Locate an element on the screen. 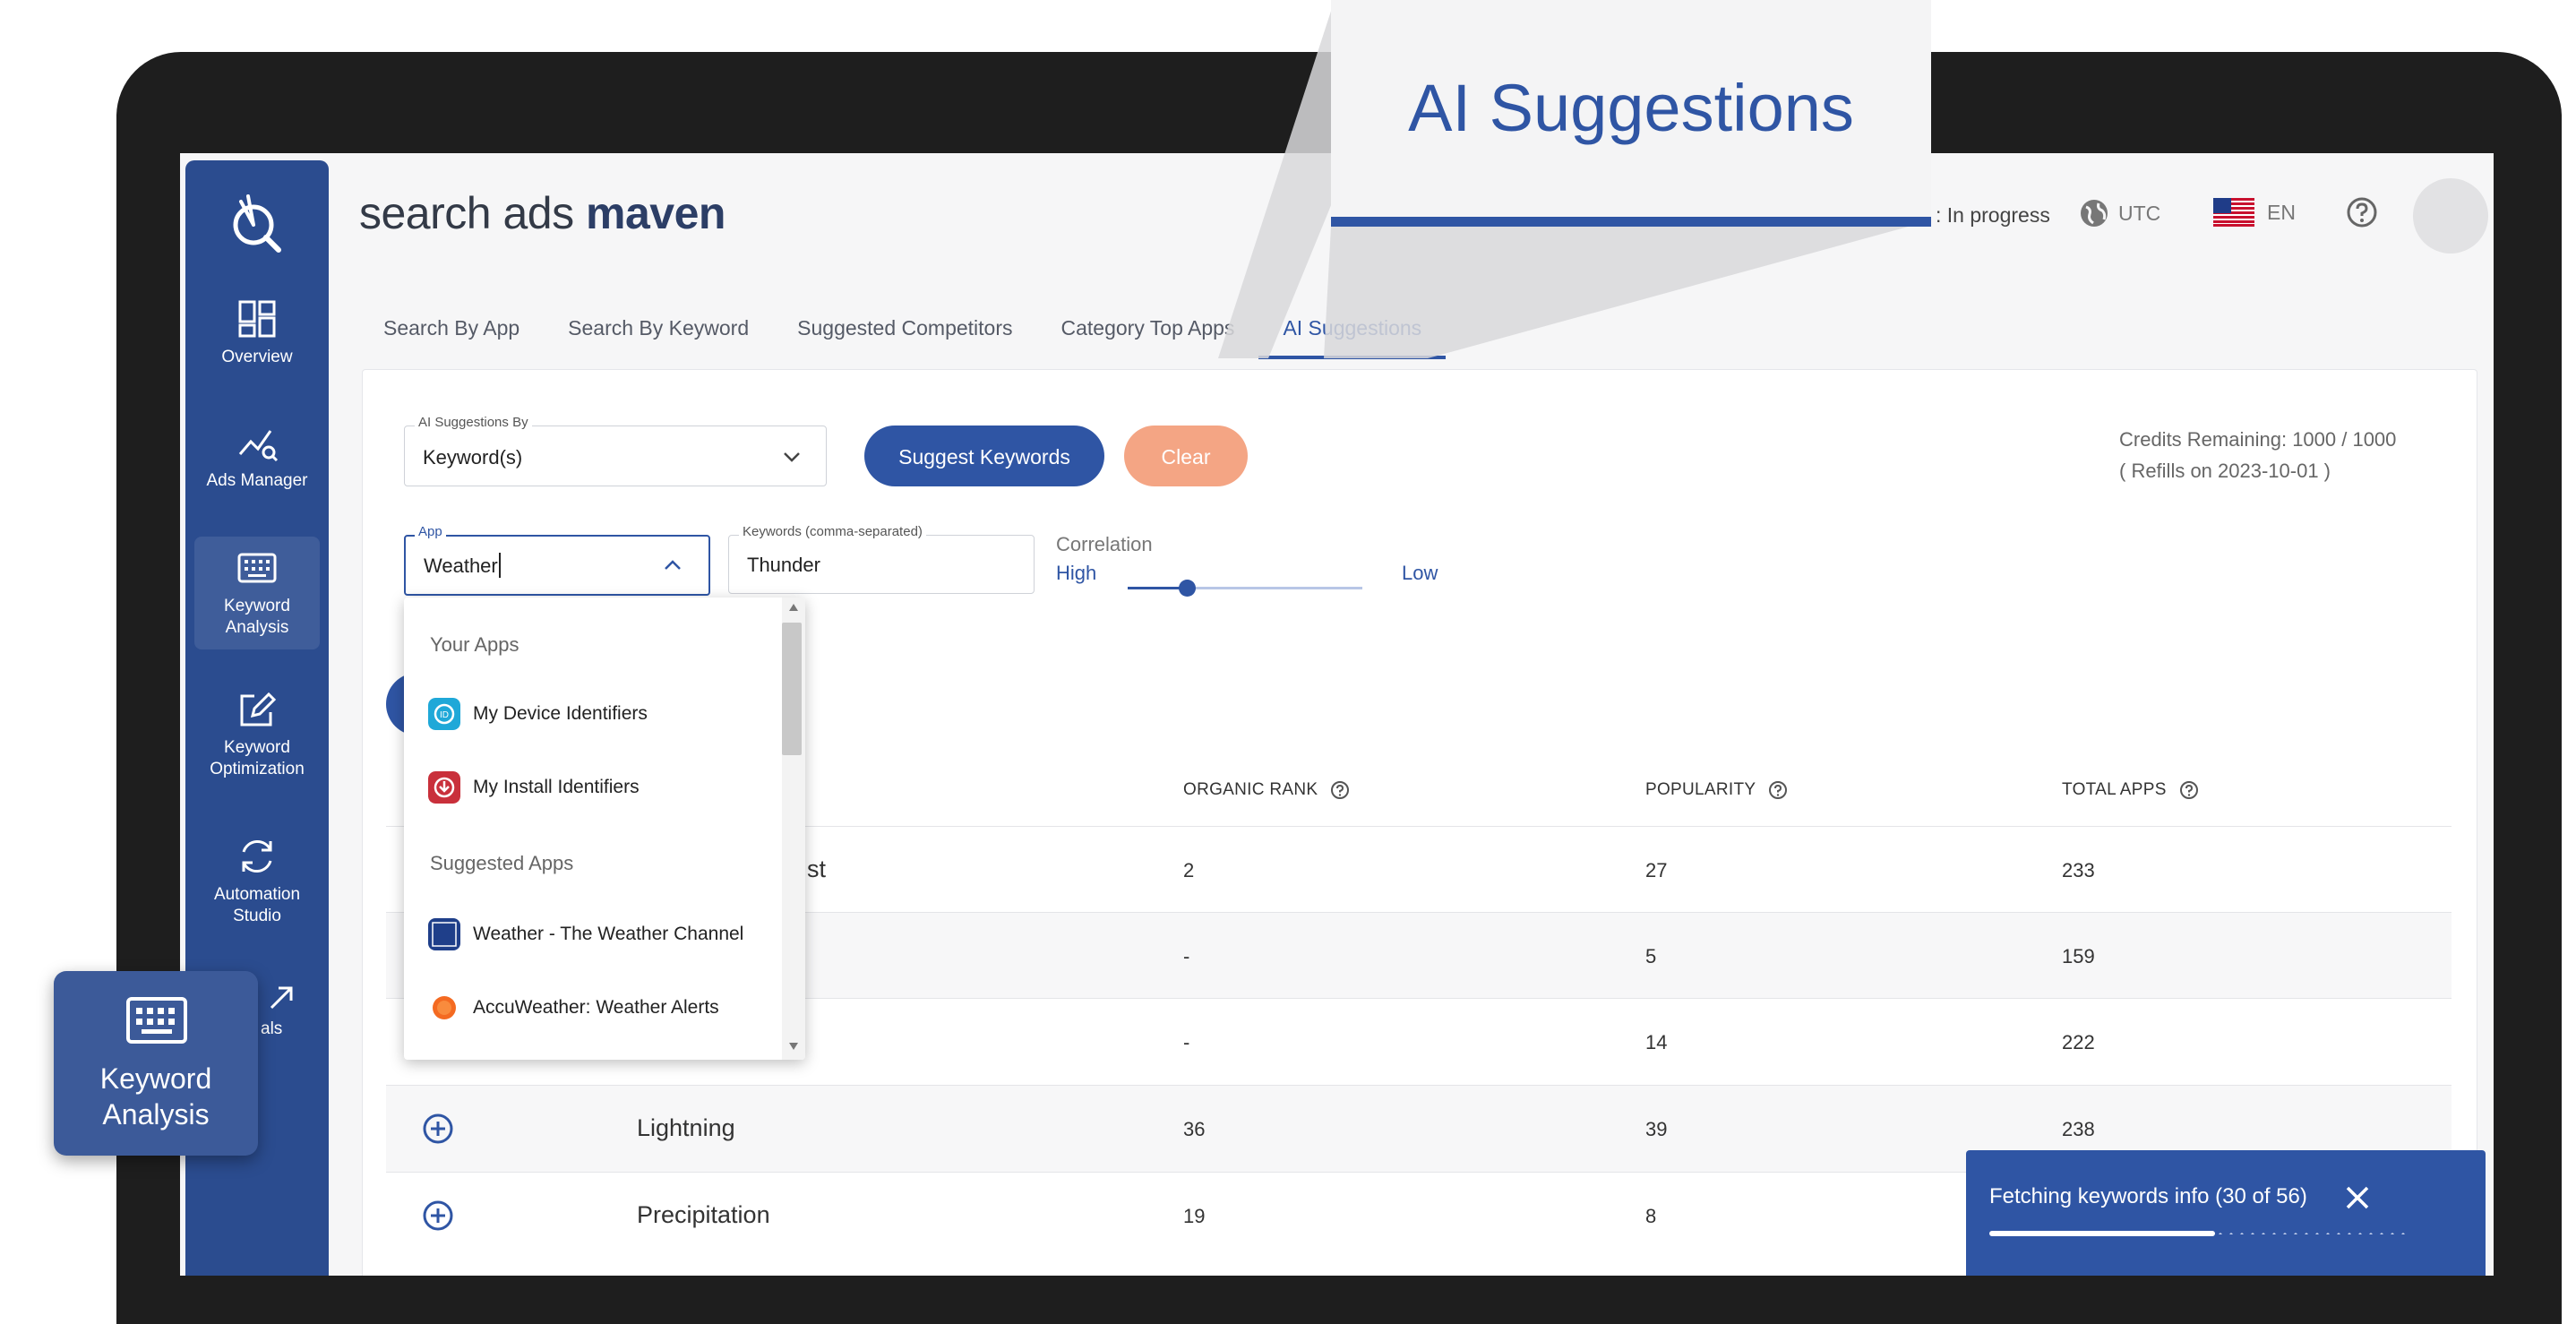 This screenshot has height=1324, width=2576. keyword-analysis-badge: Keyword Analysis is located at coordinates (156, 1063).